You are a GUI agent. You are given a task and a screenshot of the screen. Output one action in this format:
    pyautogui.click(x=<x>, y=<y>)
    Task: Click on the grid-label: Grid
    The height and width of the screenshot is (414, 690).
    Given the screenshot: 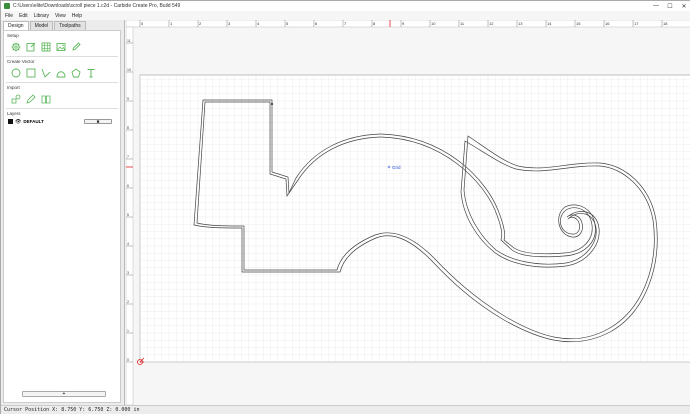 What is the action you would take?
    pyautogui.click(x=396, y=167)
    